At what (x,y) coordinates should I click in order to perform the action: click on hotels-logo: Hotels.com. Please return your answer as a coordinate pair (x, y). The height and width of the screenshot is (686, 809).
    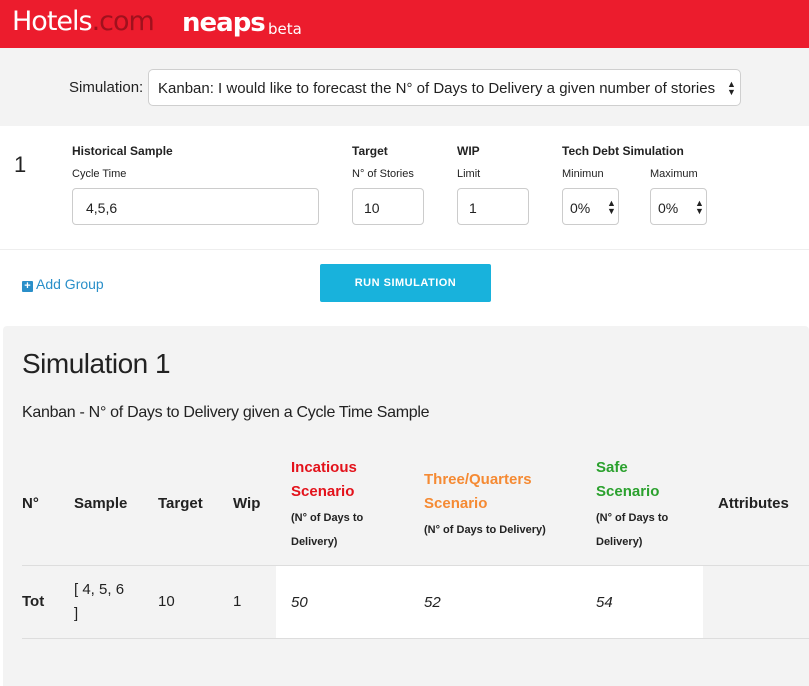
    Looking at the image, I should click on (83, 21).